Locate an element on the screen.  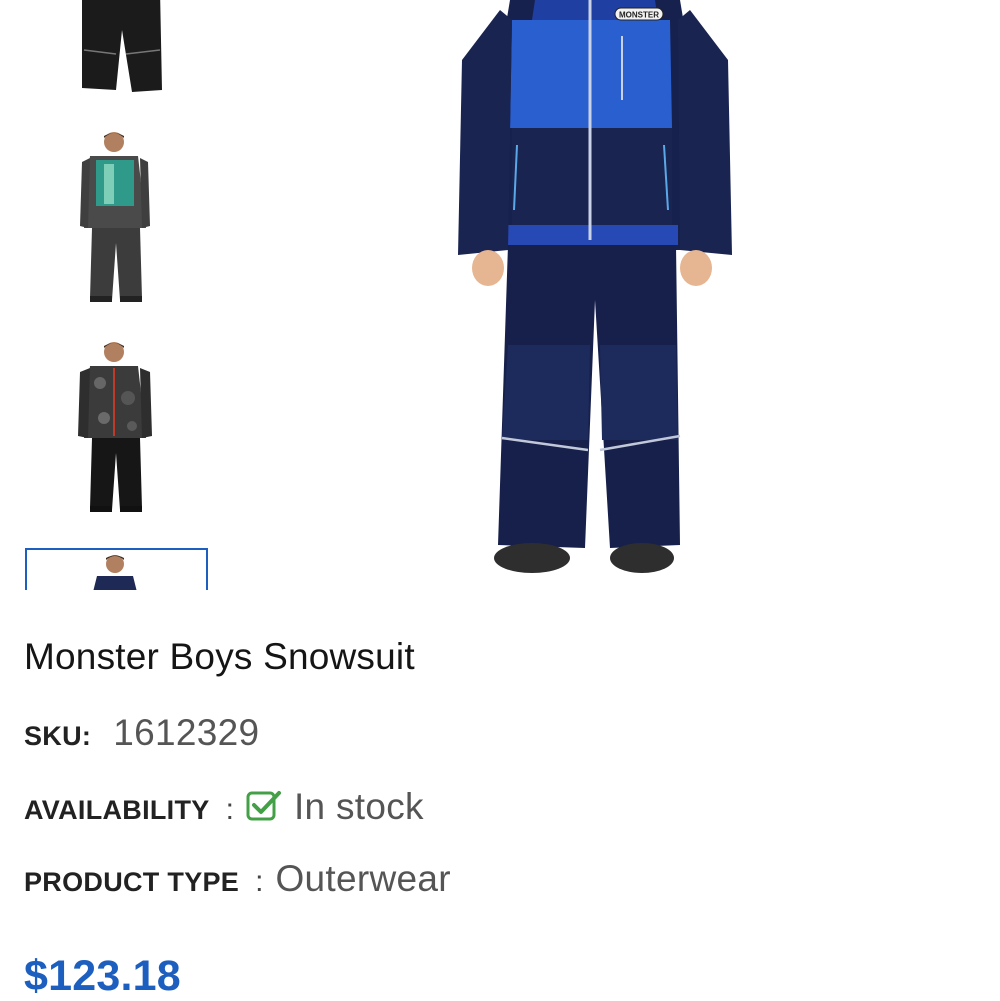
product-type-value: Outerwear is located at coordinates (363, 878).